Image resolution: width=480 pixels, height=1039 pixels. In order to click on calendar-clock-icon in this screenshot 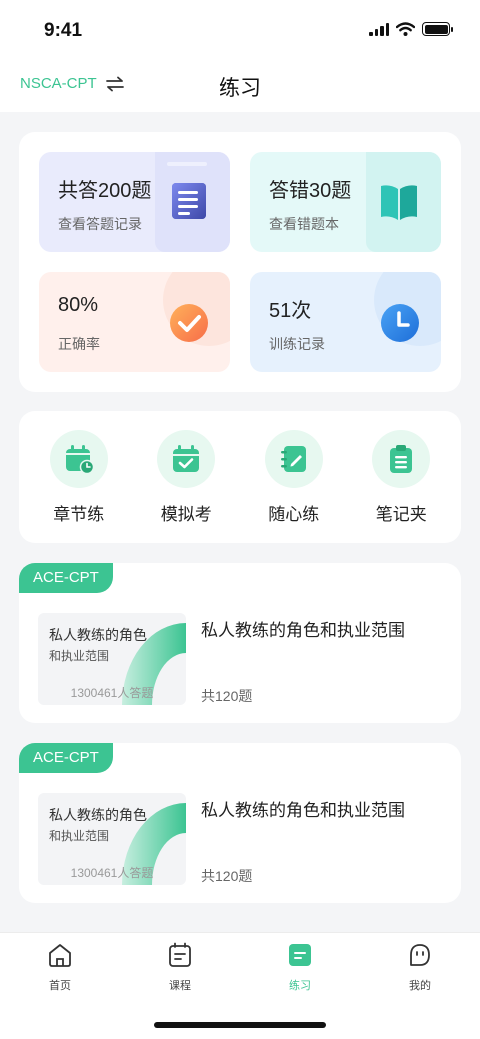, I will do `click(79, 460)`.